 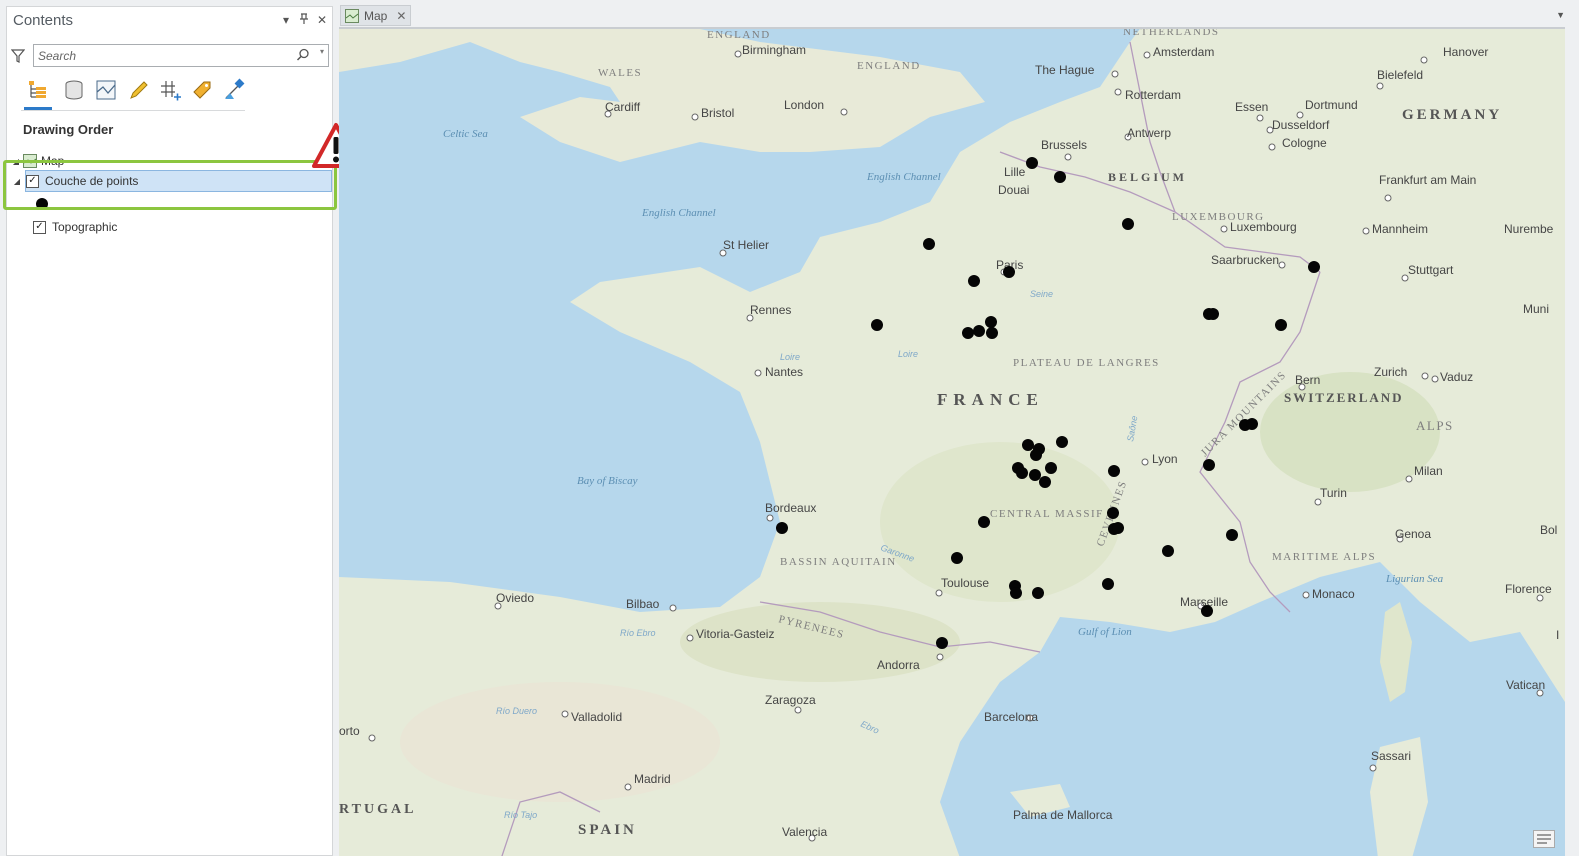 What do you see at coordinates (1304, 143) in the screenshot?
I see `map-label: Cologne` at bounding box center [1304, 143].